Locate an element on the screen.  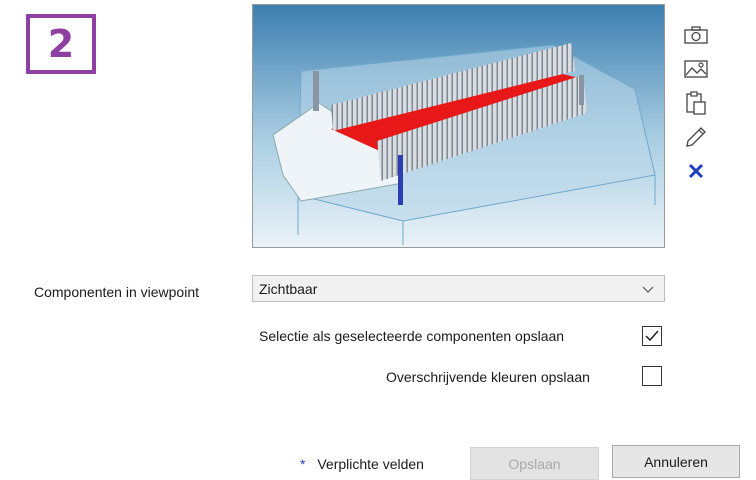
required-fields-note: * Verplichte velden is located at coordinates (362, 464).